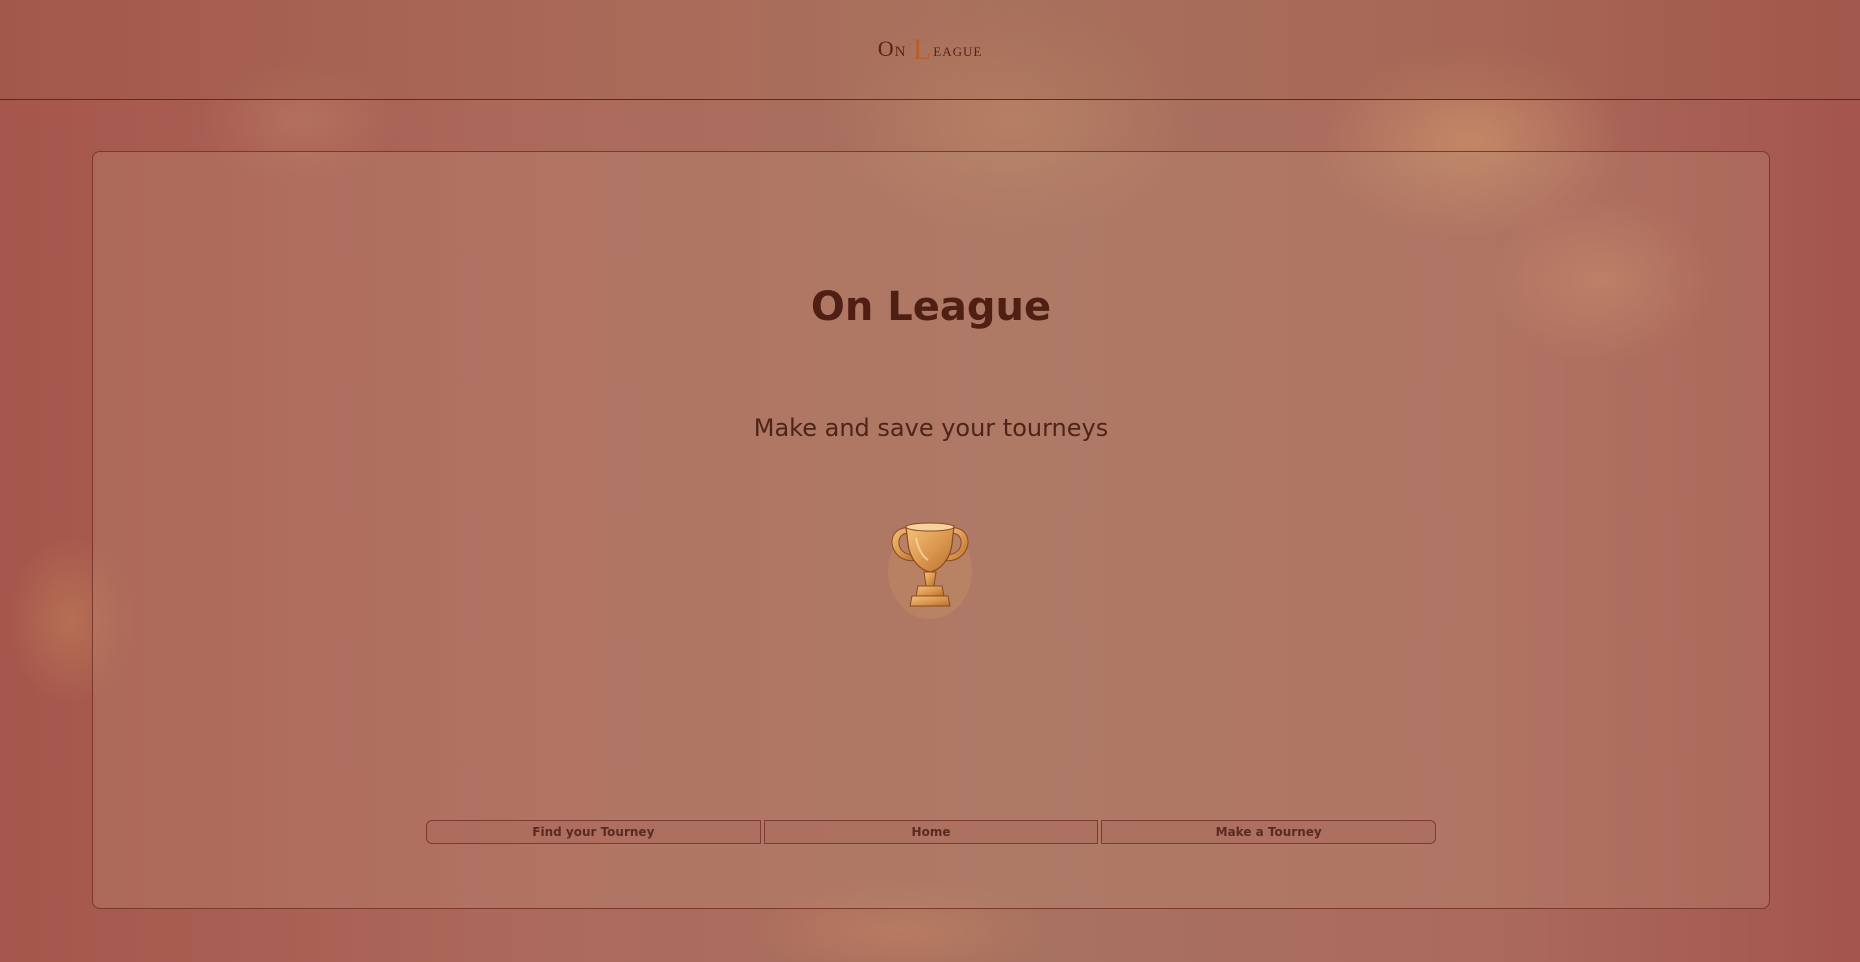 The image size is (1860, 962). I want to click on page-title: On League, so click(931, 307).